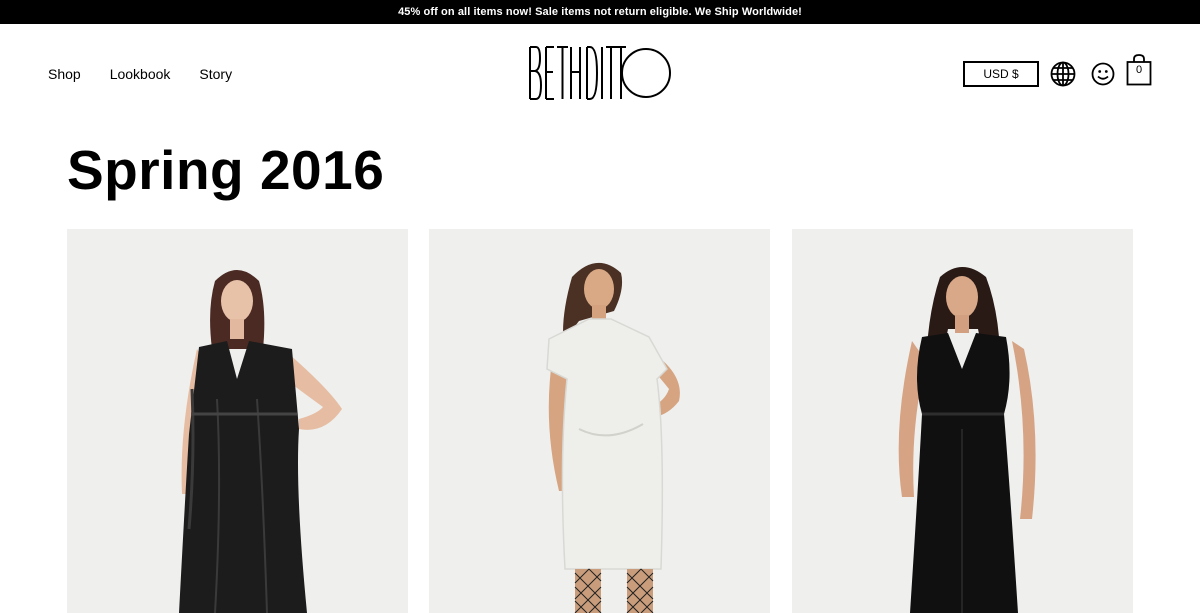 This screenshot has width=1200, height=613. I want to click on smiley-icon, so click(1103, 74).